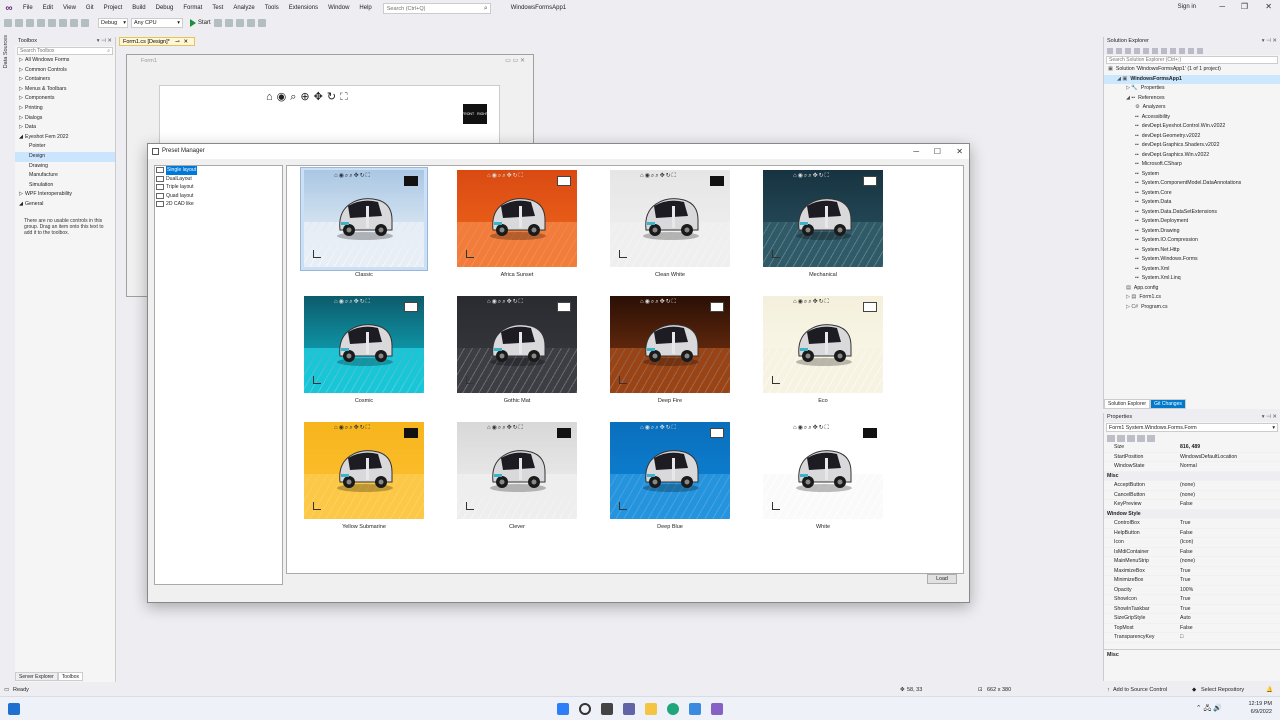 The width and height of the screenshot is (1280, 720). What do you see at coordinates (1192, 581) in the screenshot?
I see `property-row: MinimizeBox True` at bounding box center [1192, 581].